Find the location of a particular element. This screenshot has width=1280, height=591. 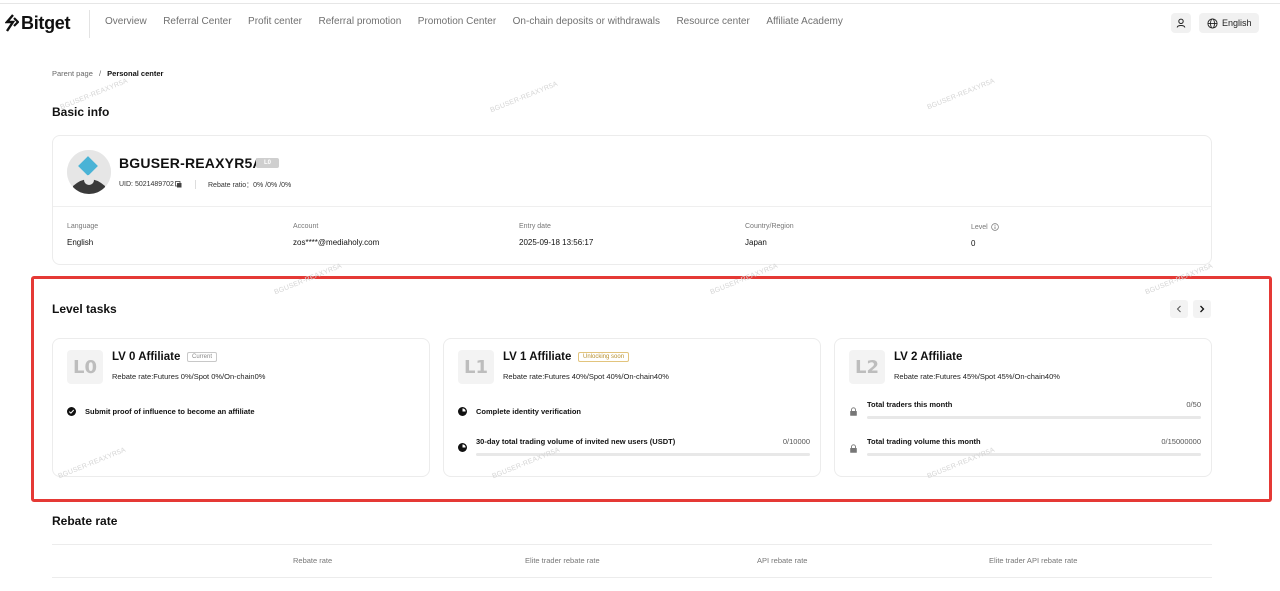

bitget-logo: Bitget is located at coordinates (38, 23).